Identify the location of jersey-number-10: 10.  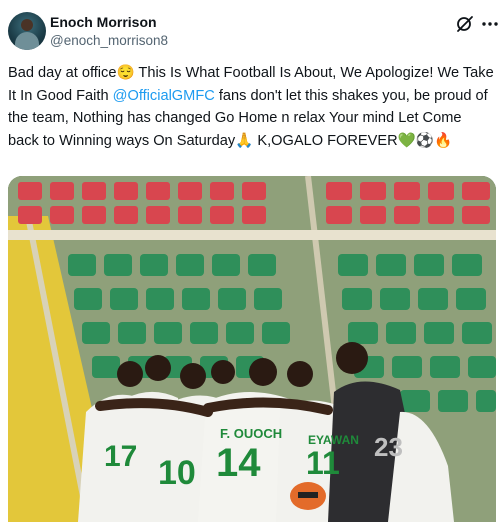
(177, 473).